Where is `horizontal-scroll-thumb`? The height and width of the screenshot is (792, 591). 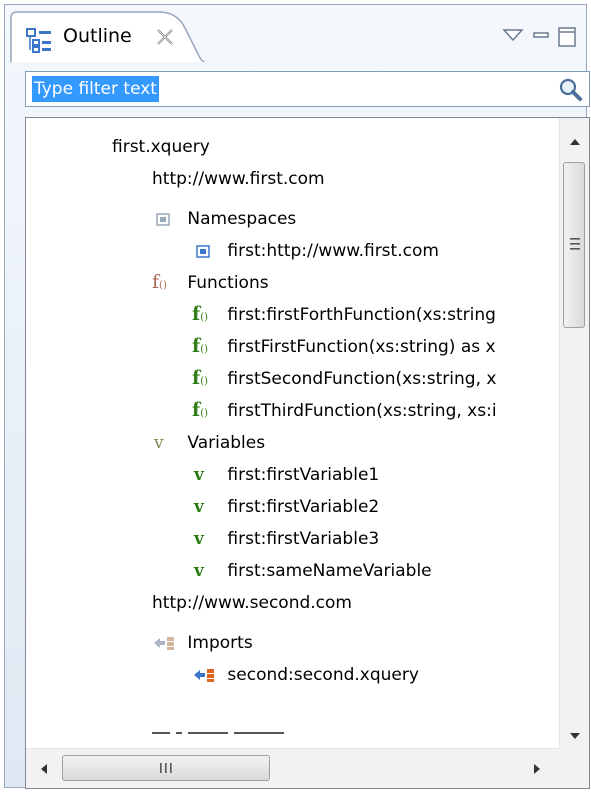
horizontal-scroll-thumb is located at coordinates (166, 768).